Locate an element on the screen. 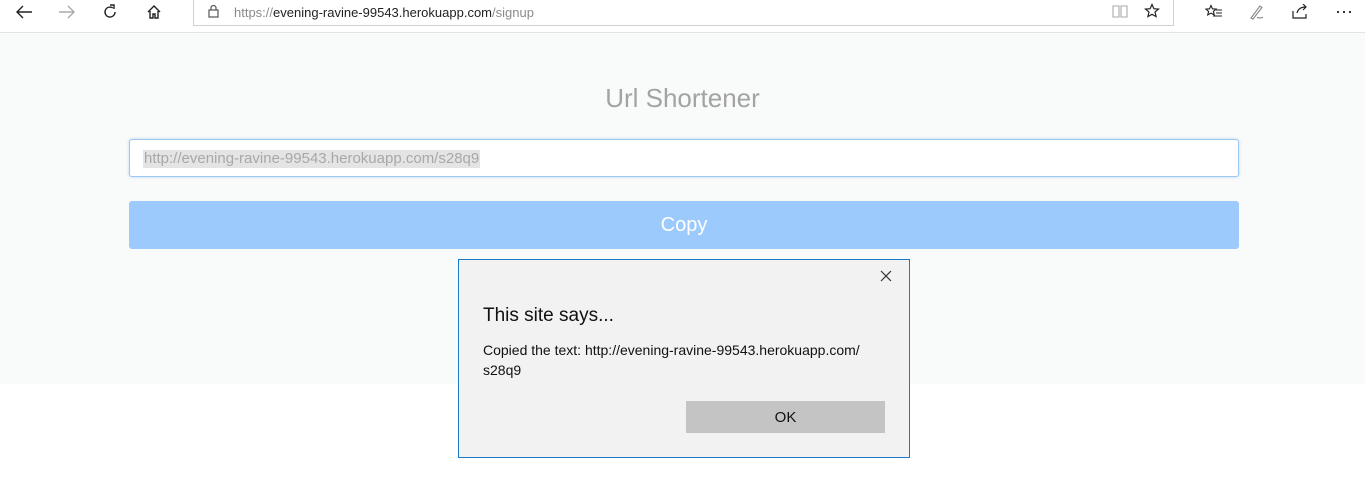  dialog-message-line: s28q9 is located at coordinates (502, 370).